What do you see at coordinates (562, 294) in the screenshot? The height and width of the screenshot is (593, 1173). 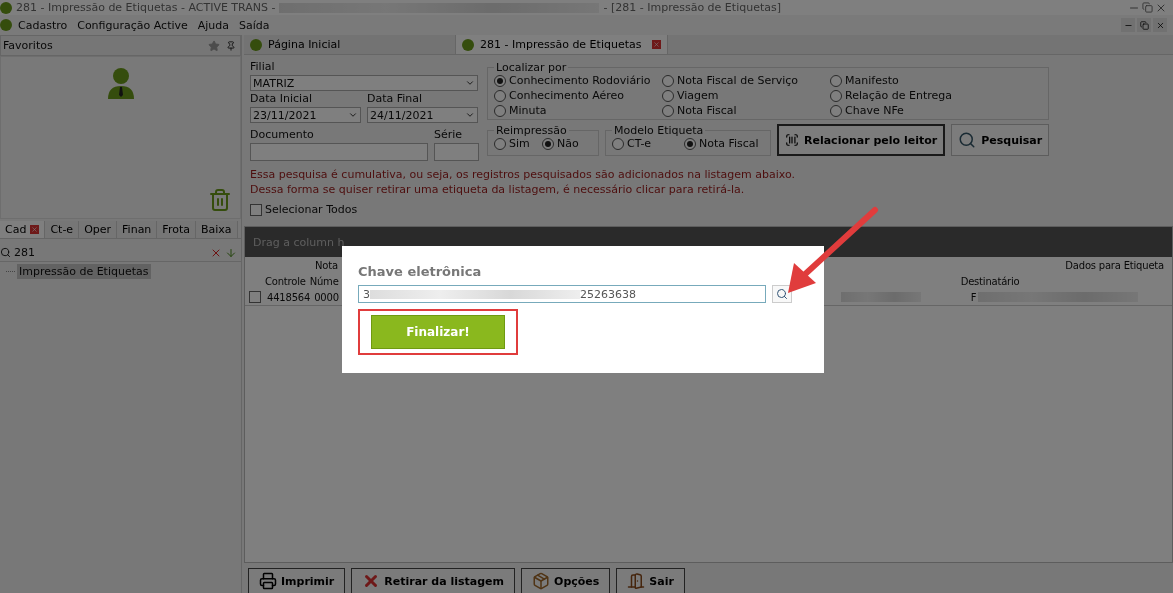 I see `input-field: 3 25263638` at bounding box center [562, 294].